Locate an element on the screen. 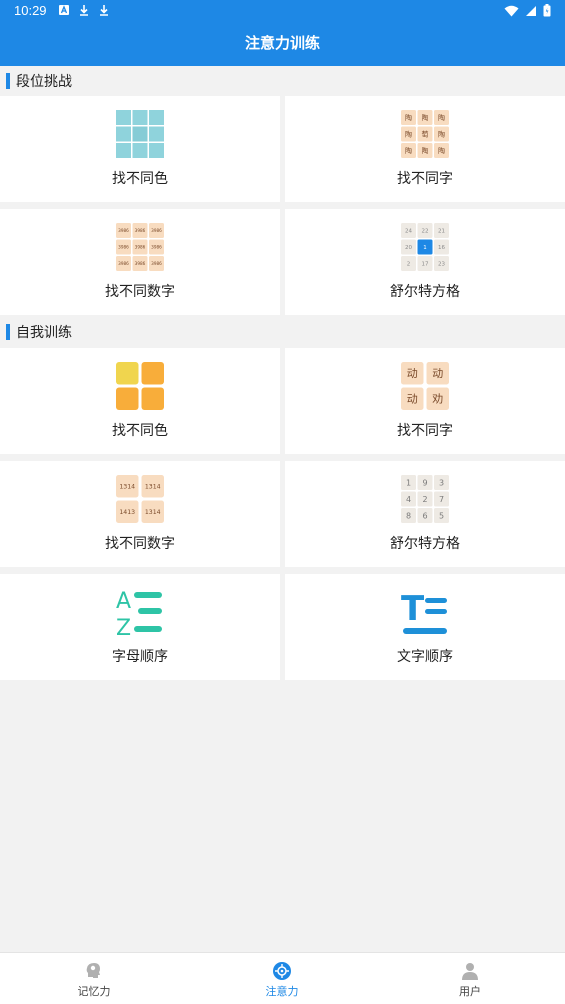 This screenshot has width=565, height=1004. bottom-nav: 记忆力 注意力 用户 is located at coordinates (282, 978).